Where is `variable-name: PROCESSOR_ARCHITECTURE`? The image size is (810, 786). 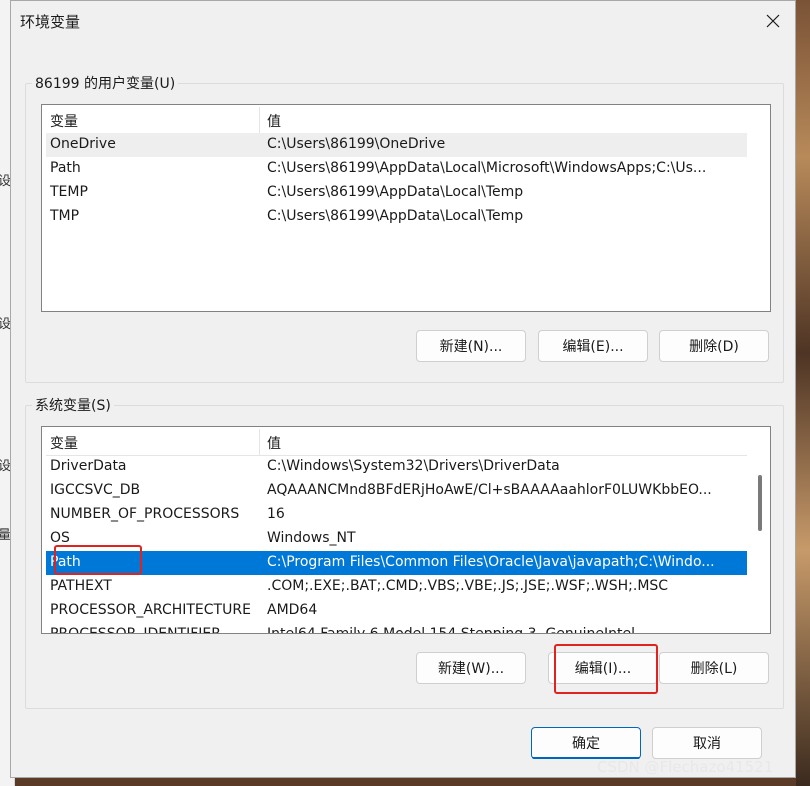 variable-name: PROCESSOR_ARCHITECTURE is located at coordinates (150, 610).